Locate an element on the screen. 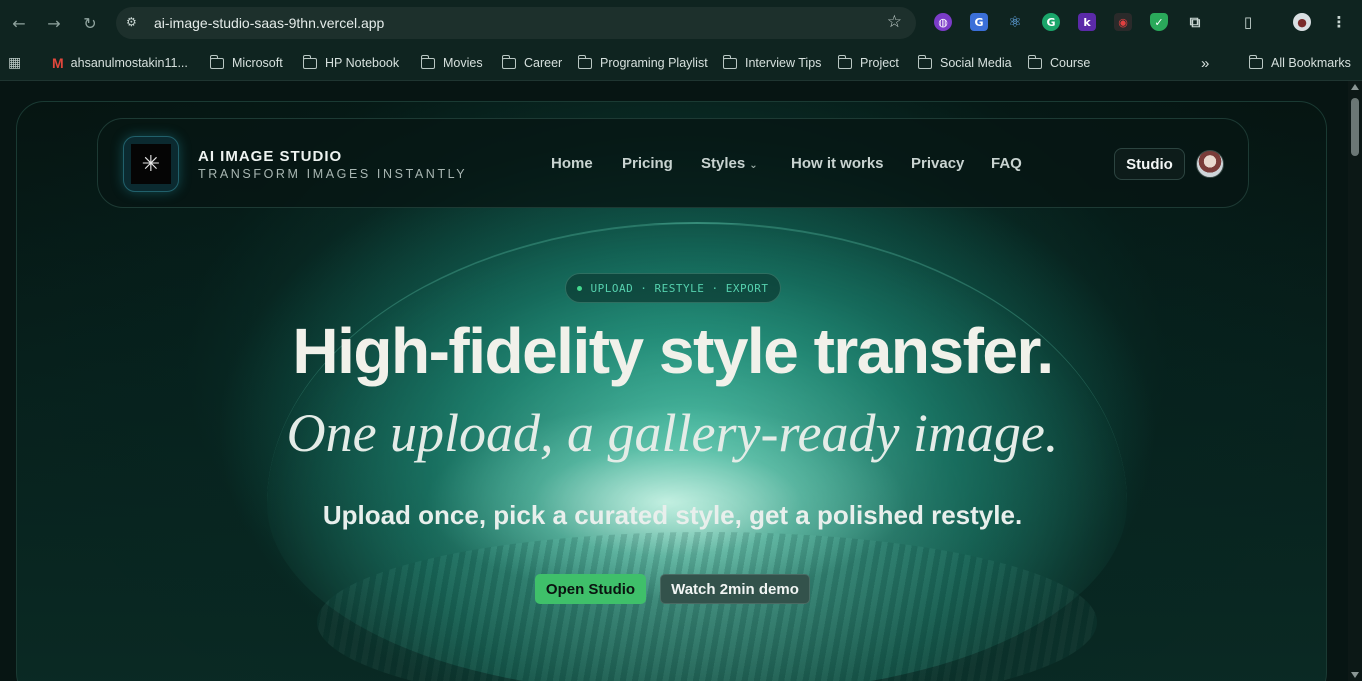 This screenshot has height=681, width=1362. browser-menu-icon: ⋮ is located at coordinates (1339, 22).